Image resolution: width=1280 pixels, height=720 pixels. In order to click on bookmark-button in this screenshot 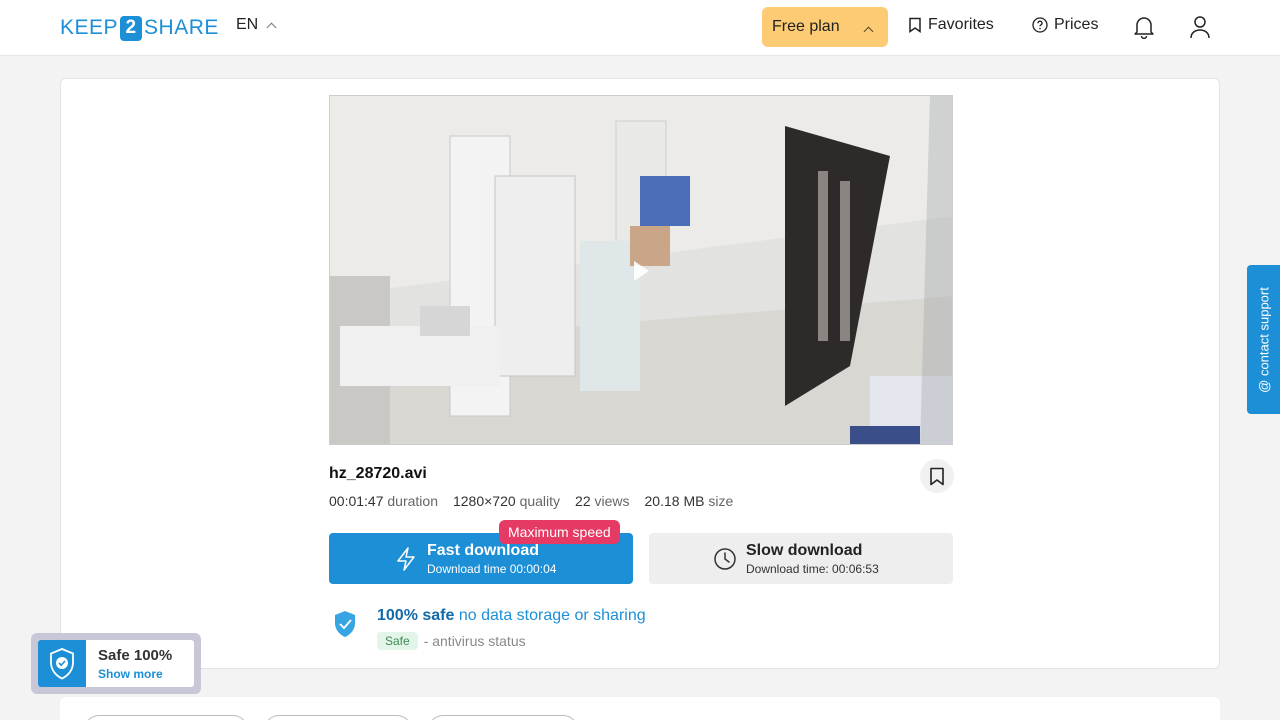, I will do `click(937, 476)`.